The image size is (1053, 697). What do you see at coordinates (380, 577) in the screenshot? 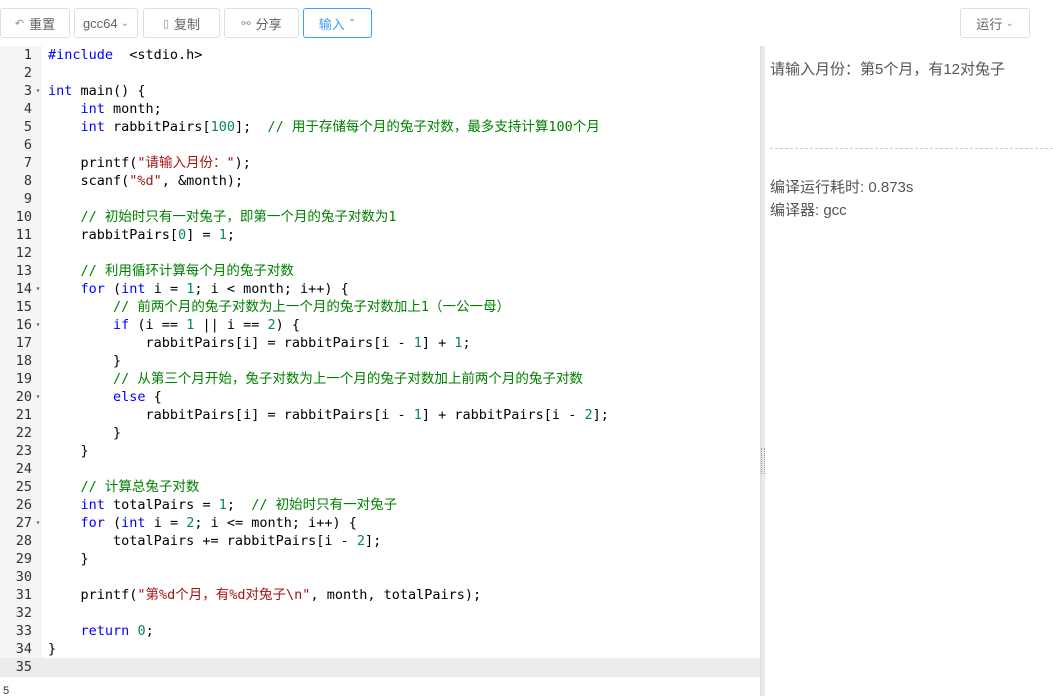
I see `code-line: 30` at bounding box center [380, 577].